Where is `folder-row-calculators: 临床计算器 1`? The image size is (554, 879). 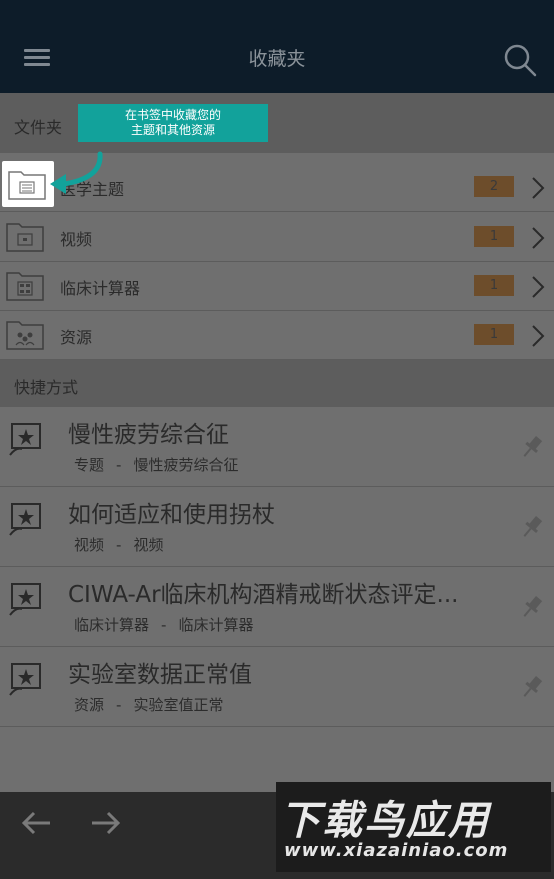
folder-row-calculators: 临床计算器 1 is located at coordinates (277, 286).